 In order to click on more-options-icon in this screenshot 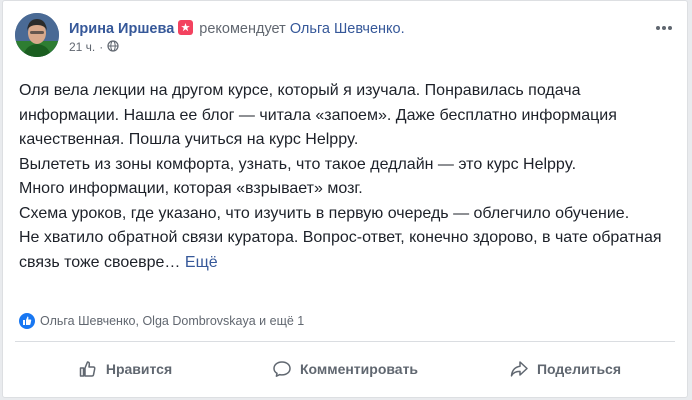, I will do `click(664, 28)`.